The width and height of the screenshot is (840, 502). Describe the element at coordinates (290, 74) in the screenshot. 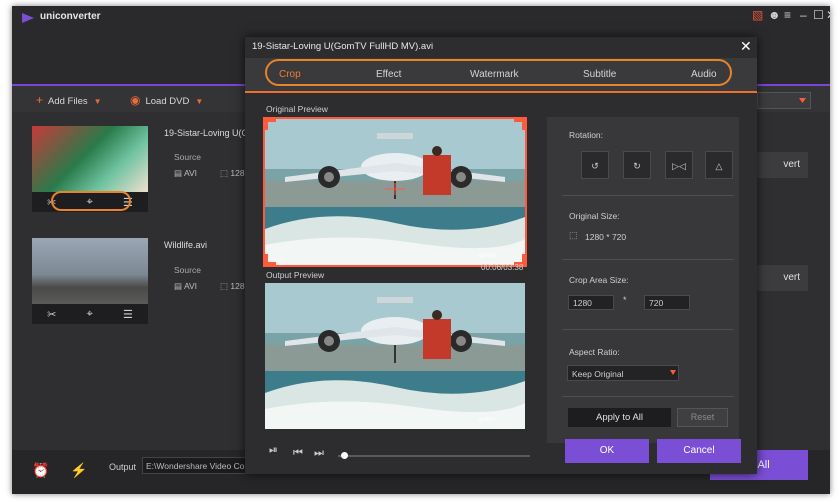

I see `tab-crop: Crop` at that location.